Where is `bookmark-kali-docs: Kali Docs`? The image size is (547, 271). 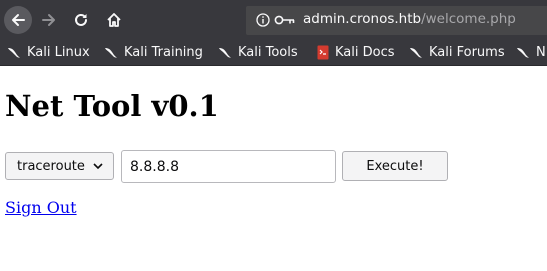
bookmark-kali-docs: Kali Docs is located at coordinates (356, 52).